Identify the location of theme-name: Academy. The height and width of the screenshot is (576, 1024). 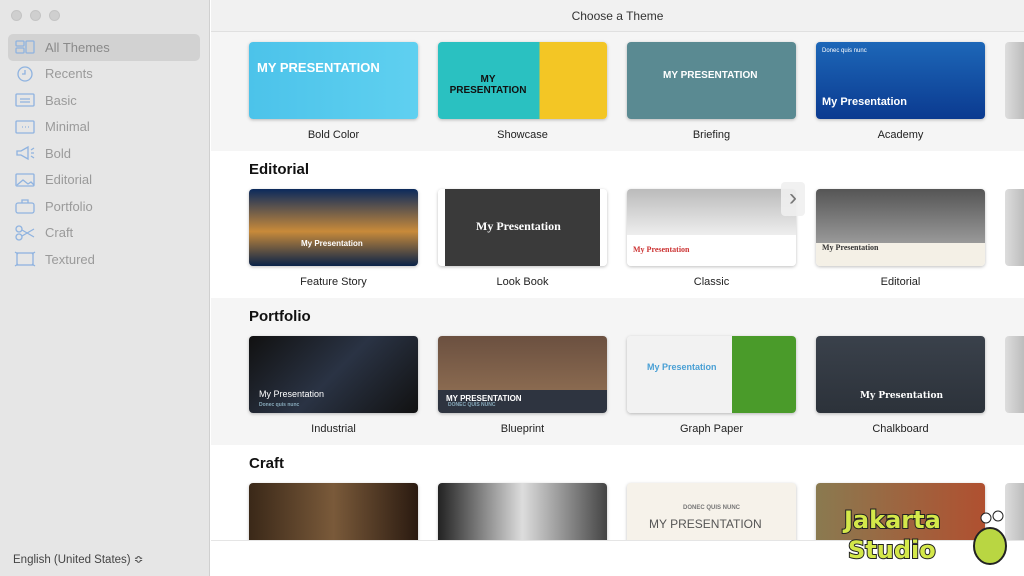
(900, 135).